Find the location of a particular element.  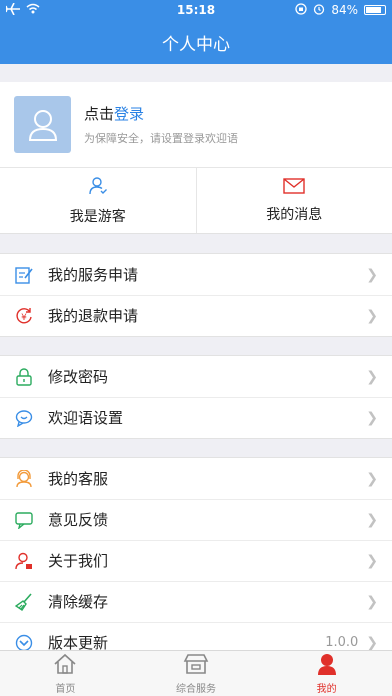

login-prompt: 点击 is located at coordinates (99, 114).